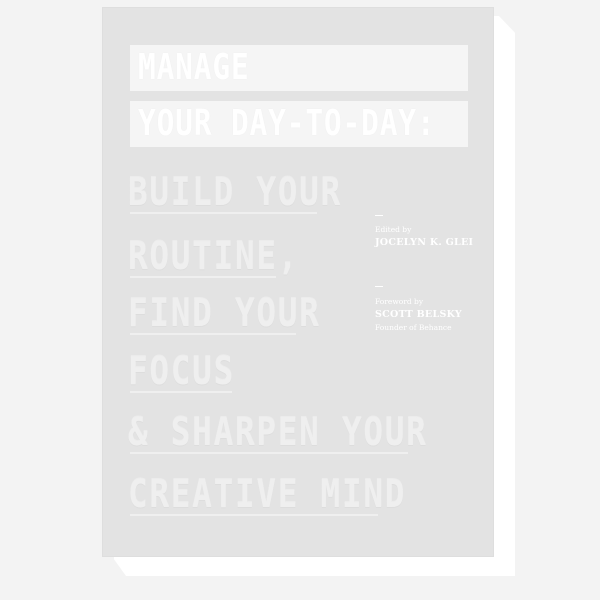 The height and width of the screenshot is (600, 600). I want to click on editor-name: JOCELYN K. GLEI, so click(424, 242).